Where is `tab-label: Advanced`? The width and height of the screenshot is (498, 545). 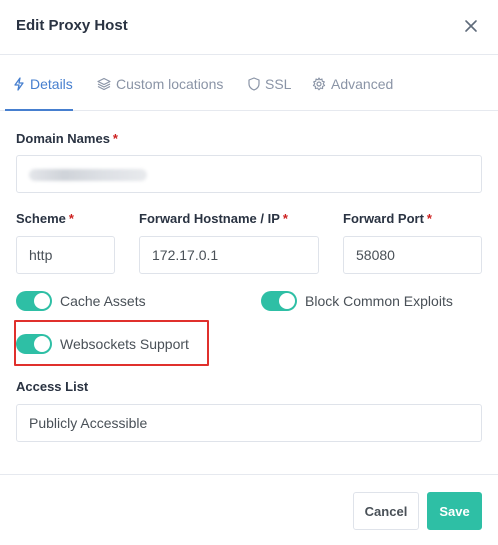 tab-label: Advanced is located at coordinates (362, 83).